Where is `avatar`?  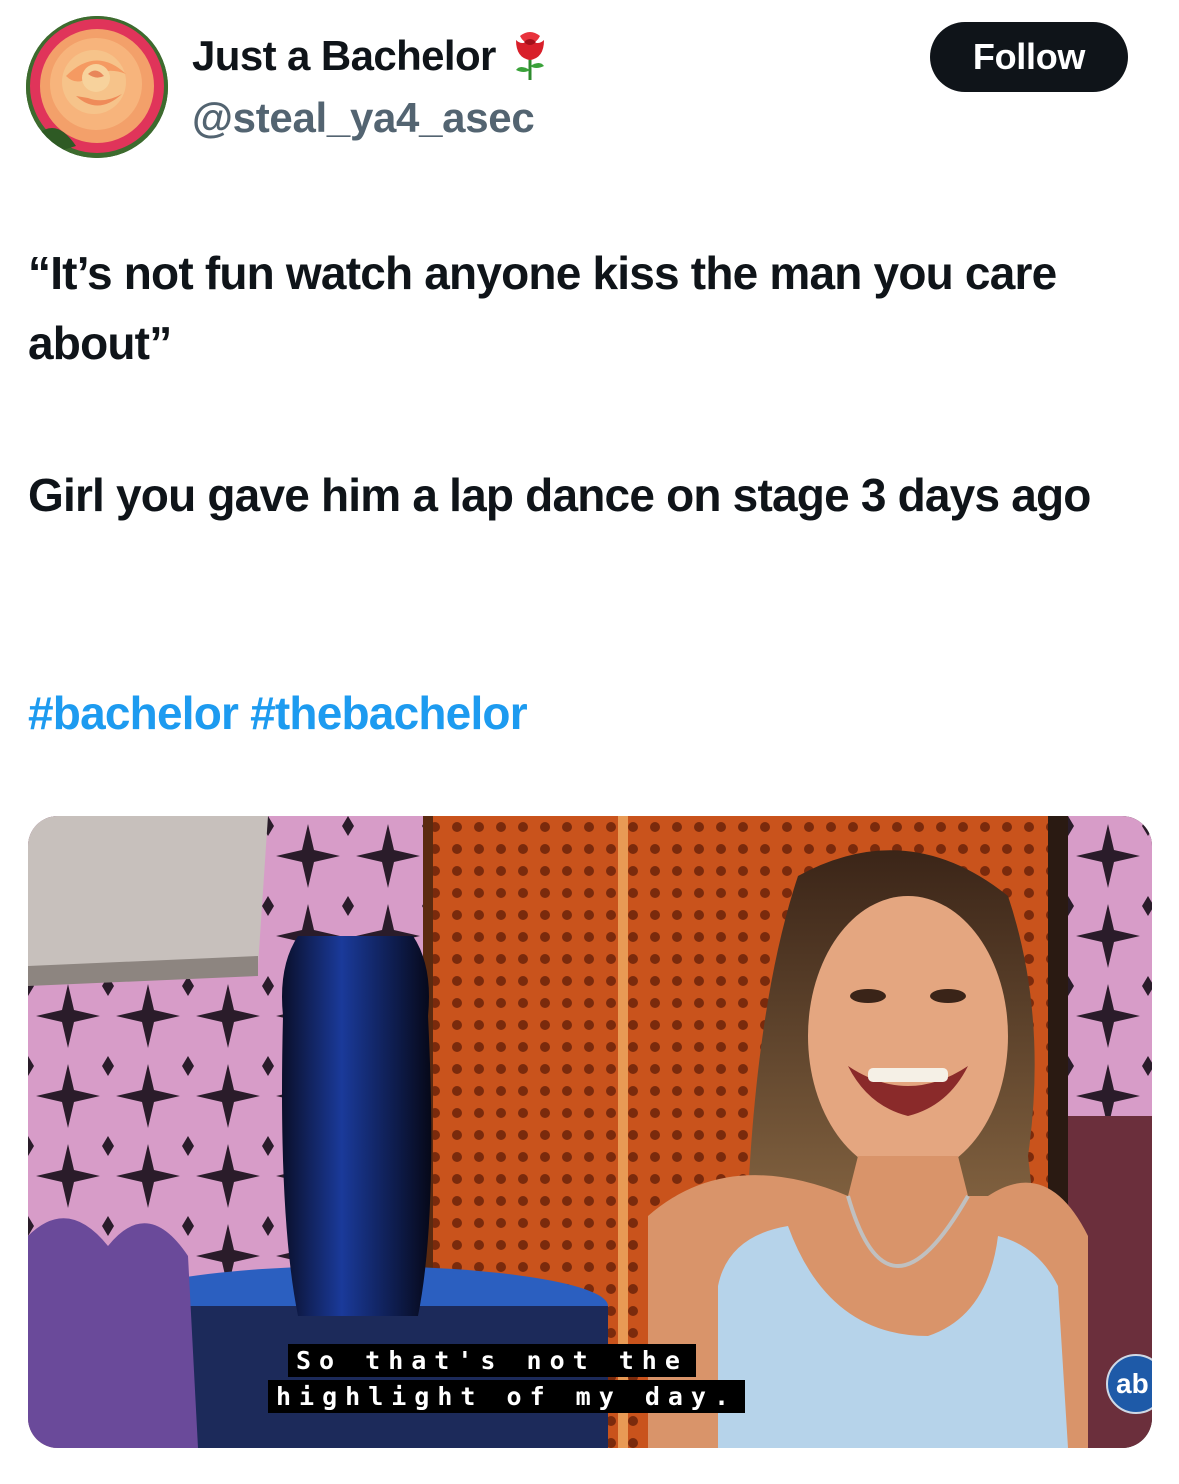
avatar is located at coordinates (97, 87).